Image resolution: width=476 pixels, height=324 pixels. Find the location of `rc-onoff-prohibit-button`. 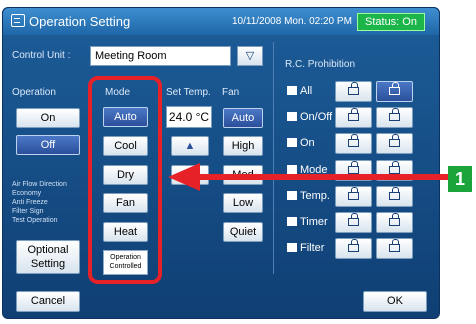

rc-onoff-prohibit-button is located at coordinates (353, 117).